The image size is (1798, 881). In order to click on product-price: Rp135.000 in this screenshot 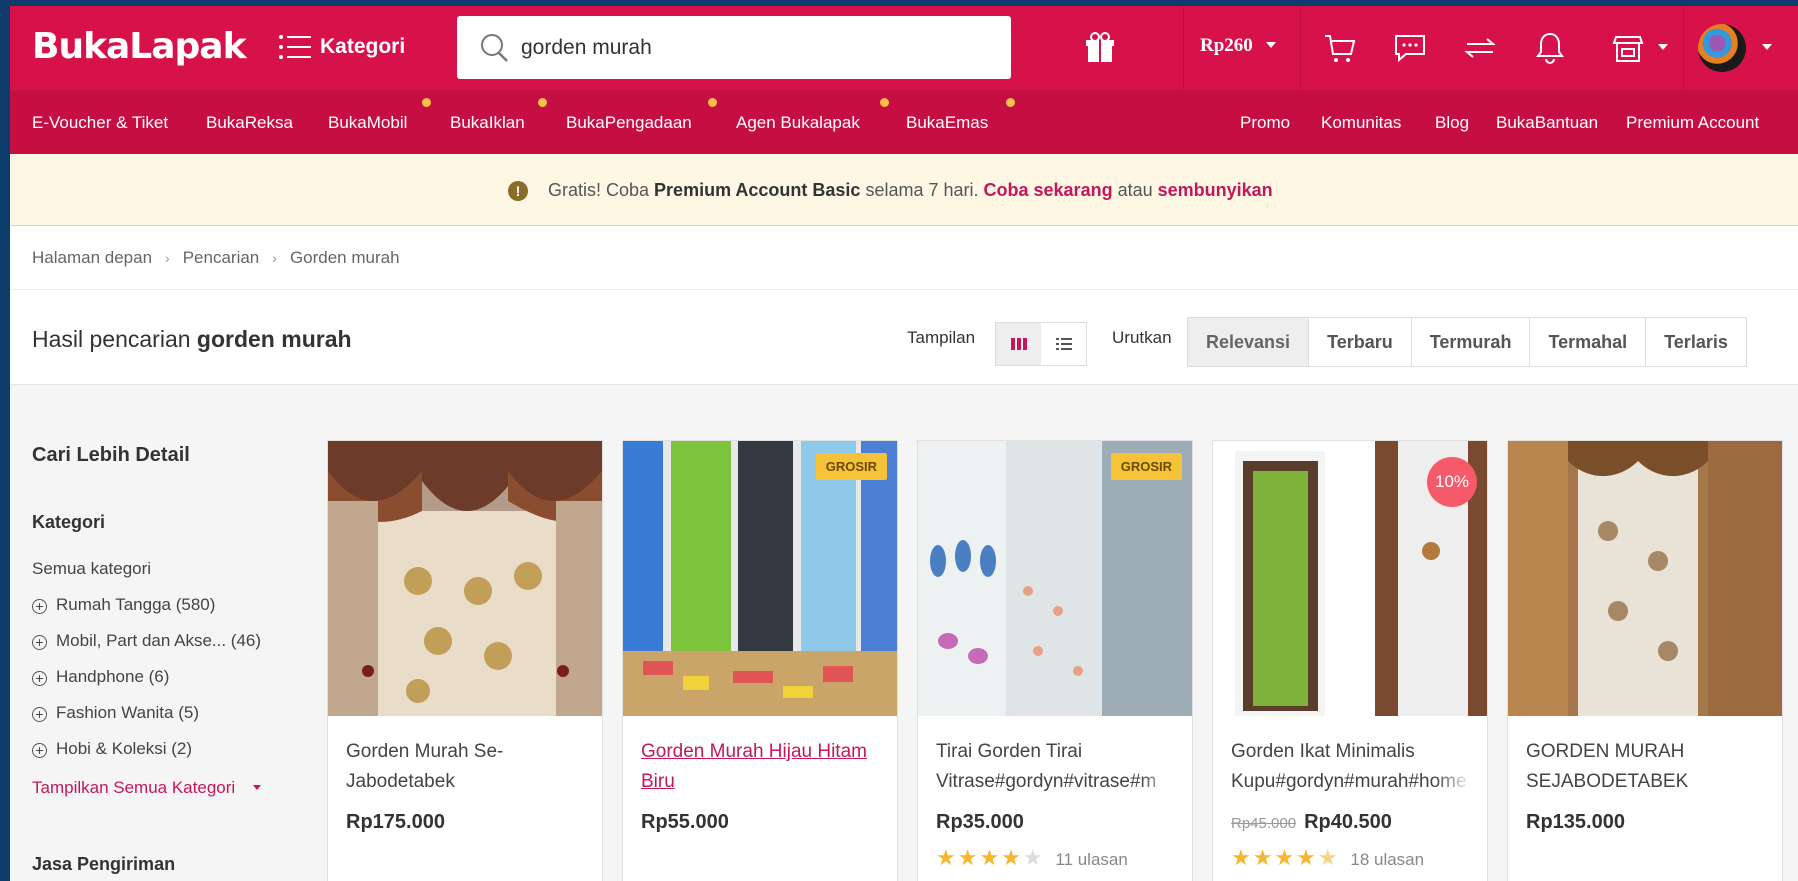, I will do `click(1575, 822)`.